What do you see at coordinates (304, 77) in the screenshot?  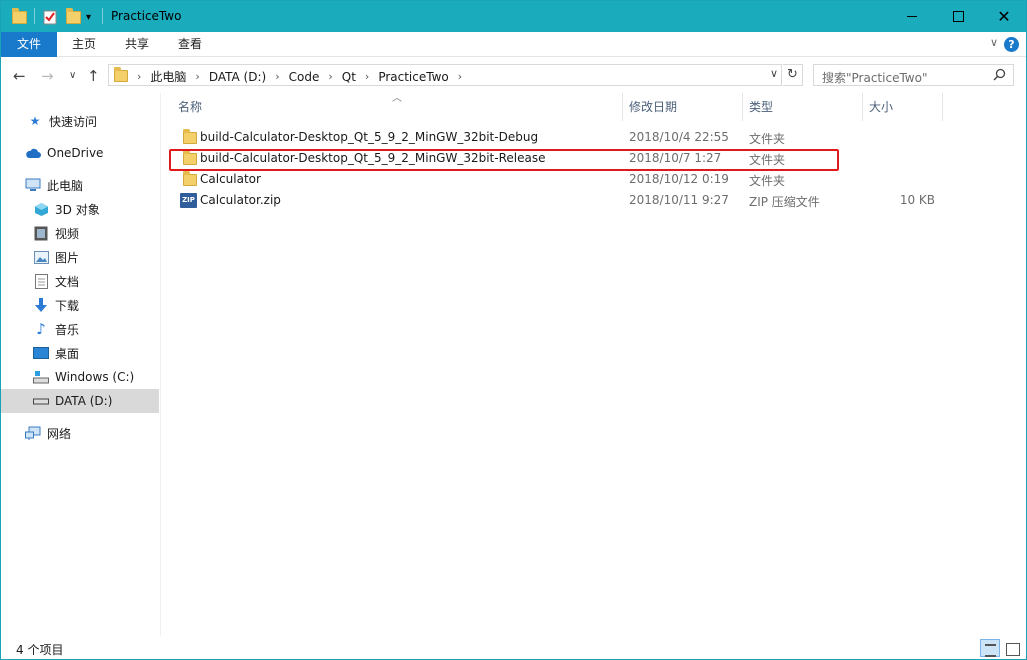 I see `breadcrumb-code: Code` at bounding box center [304, 77].